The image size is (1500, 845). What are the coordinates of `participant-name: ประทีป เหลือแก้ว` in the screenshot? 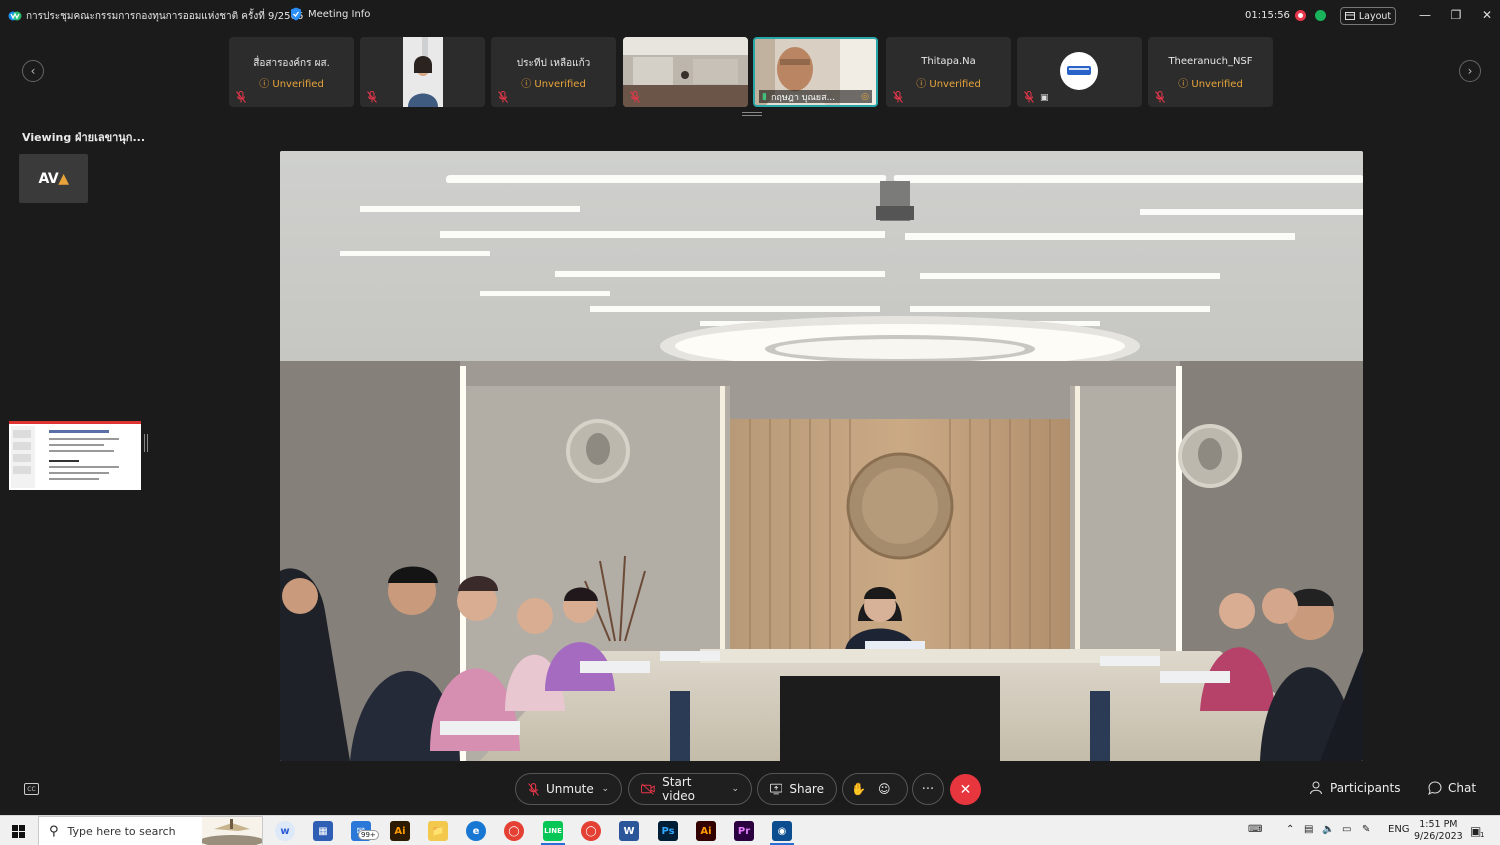 It's located at (553, 63).